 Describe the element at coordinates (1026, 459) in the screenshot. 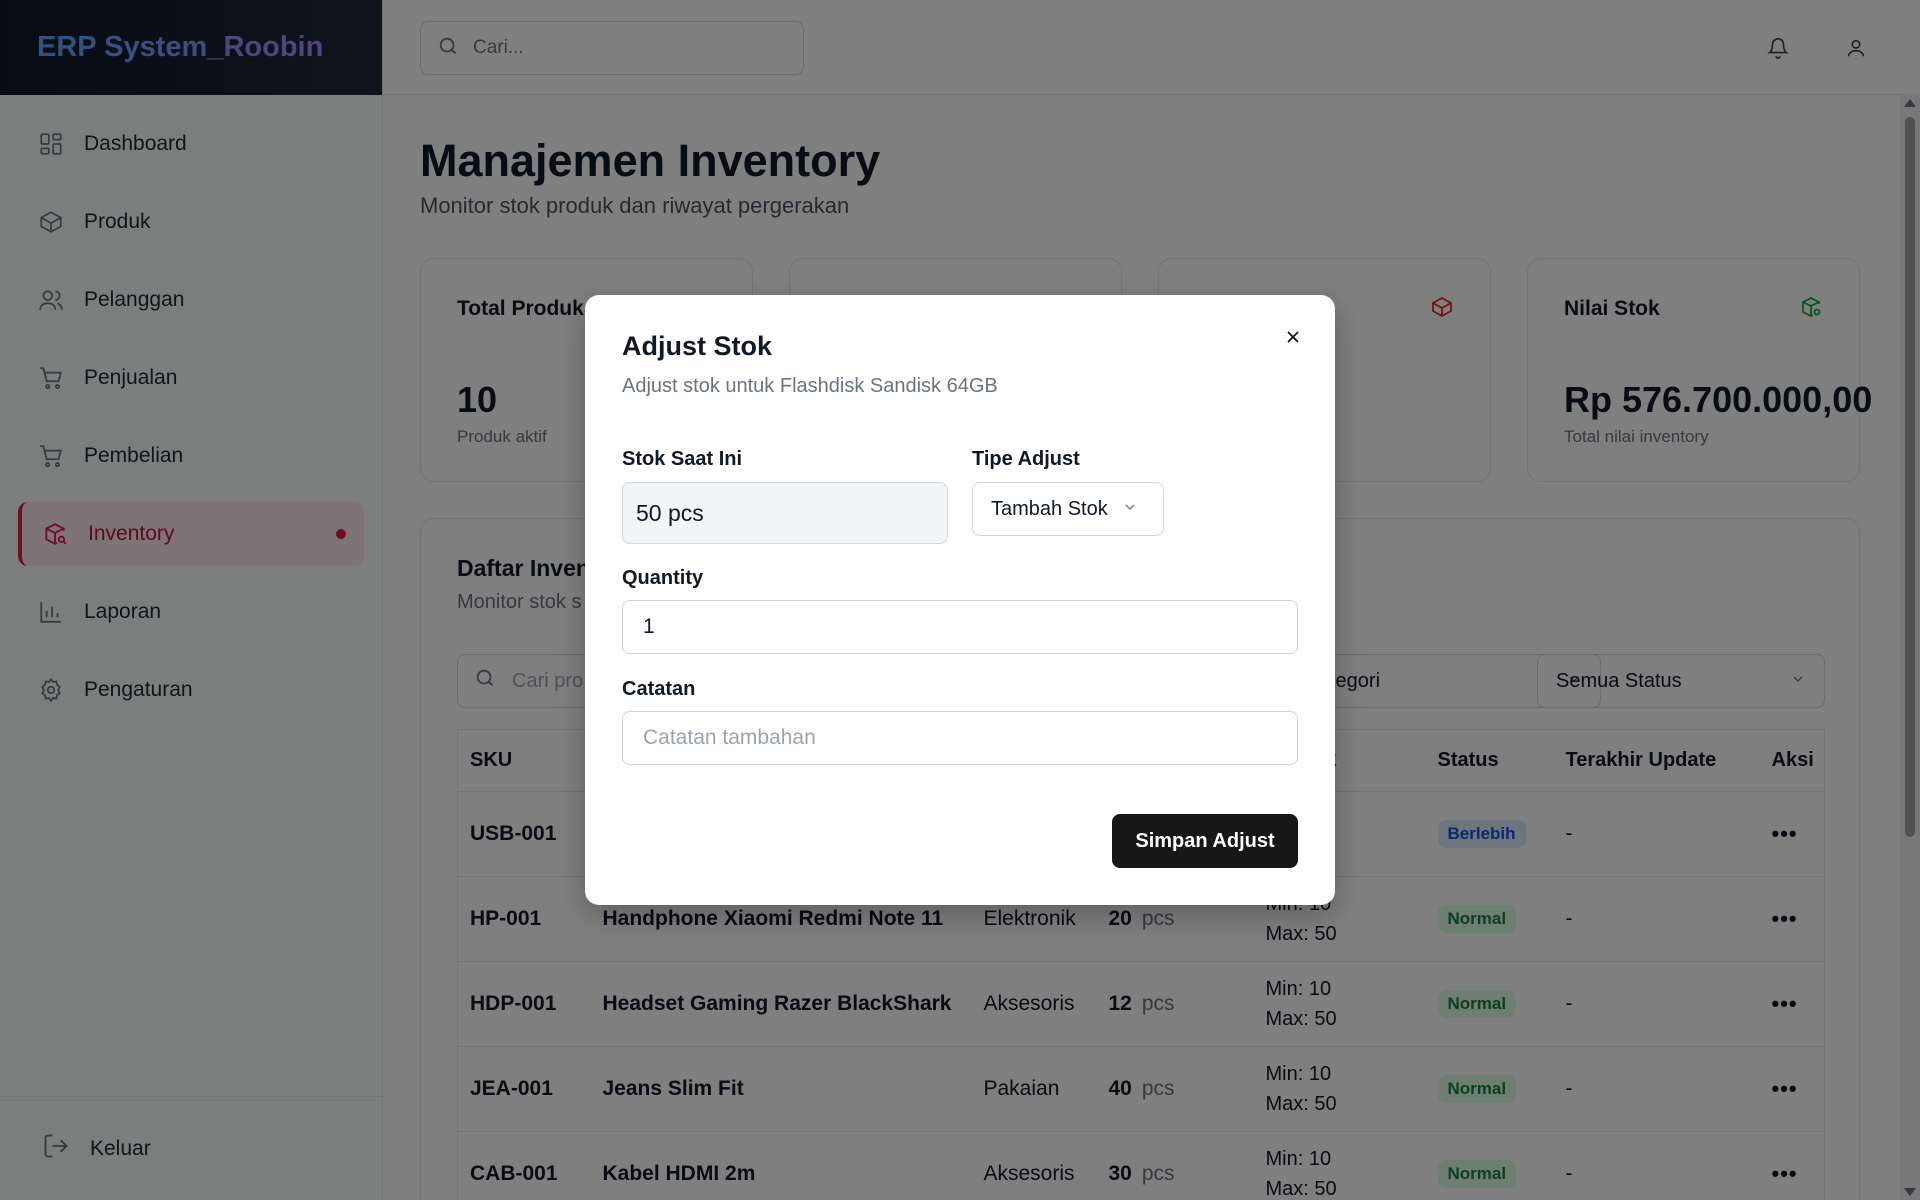

I see `adjust-type-label: Tipe Adjust` at that location.